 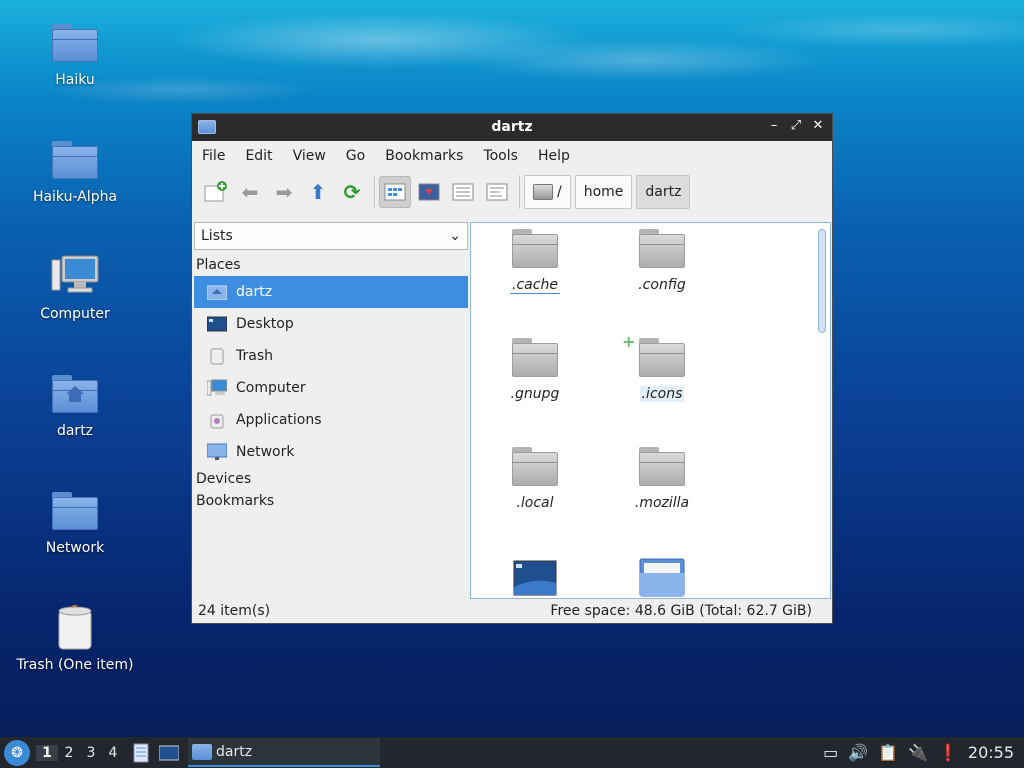 What do you see at coordinates (355, 156) in the screenshot?
I see `menu-go: Go` at bounding box center [355, 156].